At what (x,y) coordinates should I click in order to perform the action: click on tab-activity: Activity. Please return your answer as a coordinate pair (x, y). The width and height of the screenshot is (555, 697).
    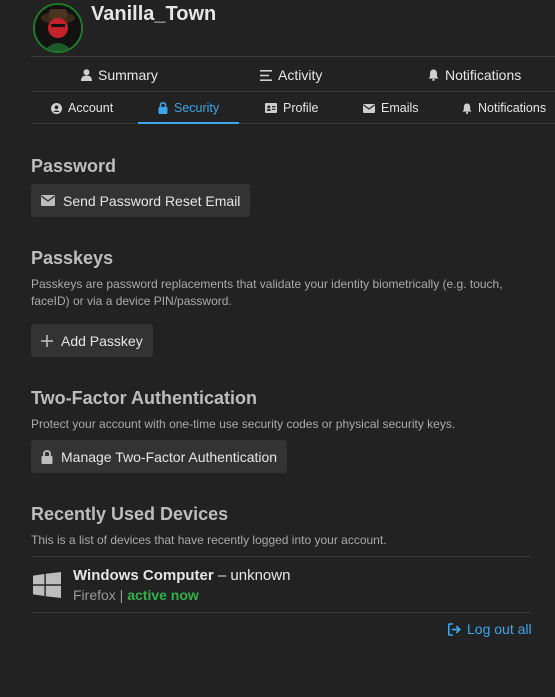
    Looking at the image, I should click on (291, 75).